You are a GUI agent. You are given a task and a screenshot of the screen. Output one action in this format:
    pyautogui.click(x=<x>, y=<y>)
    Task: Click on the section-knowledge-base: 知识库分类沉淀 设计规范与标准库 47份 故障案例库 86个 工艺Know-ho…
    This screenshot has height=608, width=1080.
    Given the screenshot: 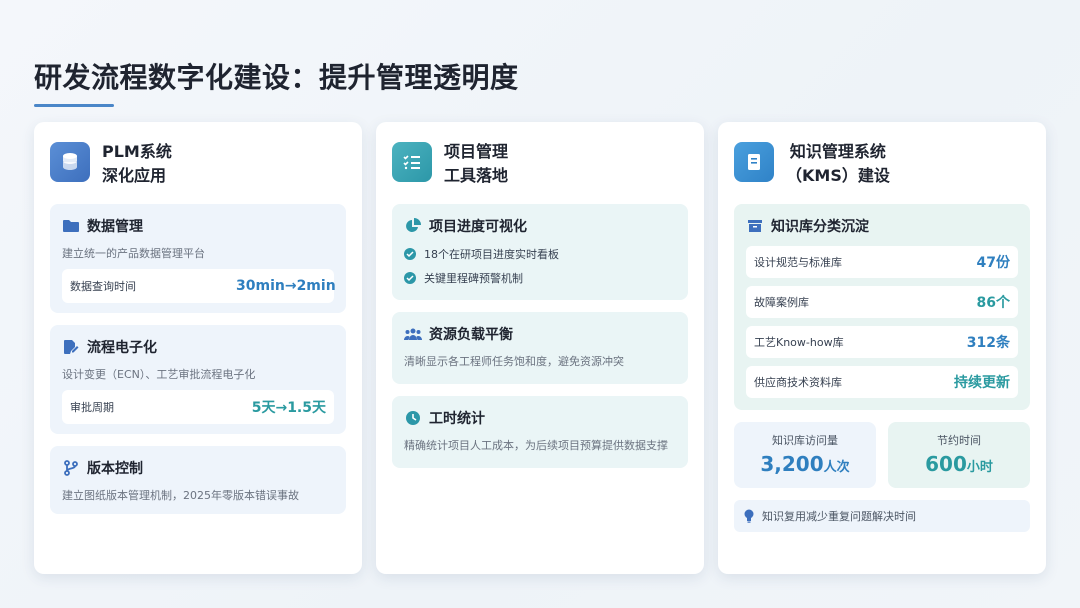 What is the action you would take?
    pyautogui.click(x=882, y=307)
    